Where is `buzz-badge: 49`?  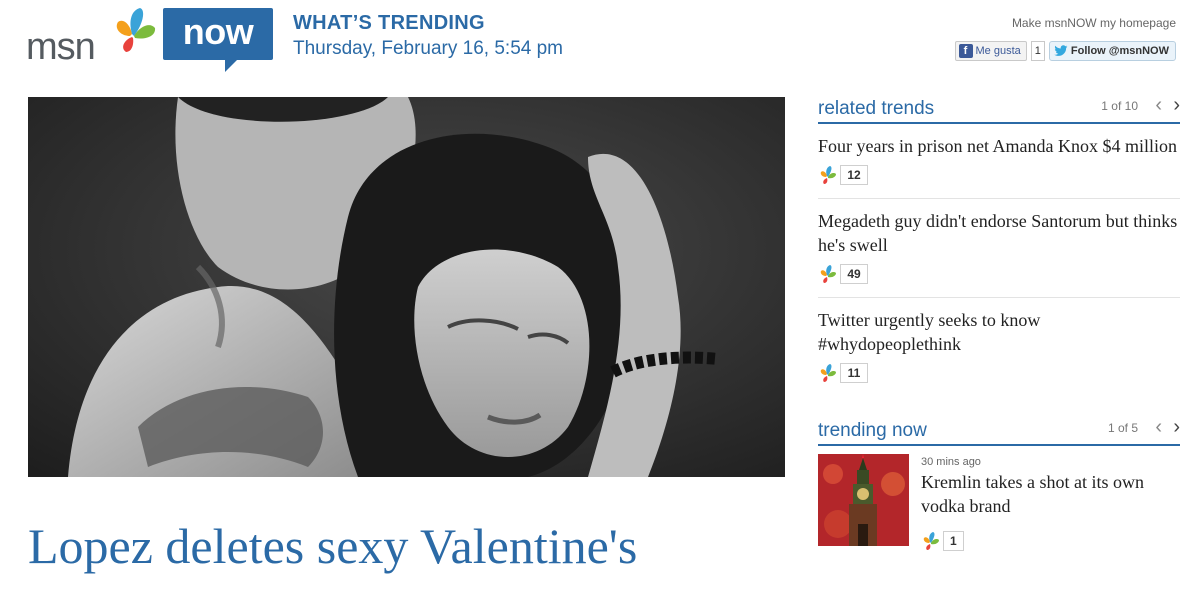
buzz-badge: 49 is located at coordinates (999, 274).